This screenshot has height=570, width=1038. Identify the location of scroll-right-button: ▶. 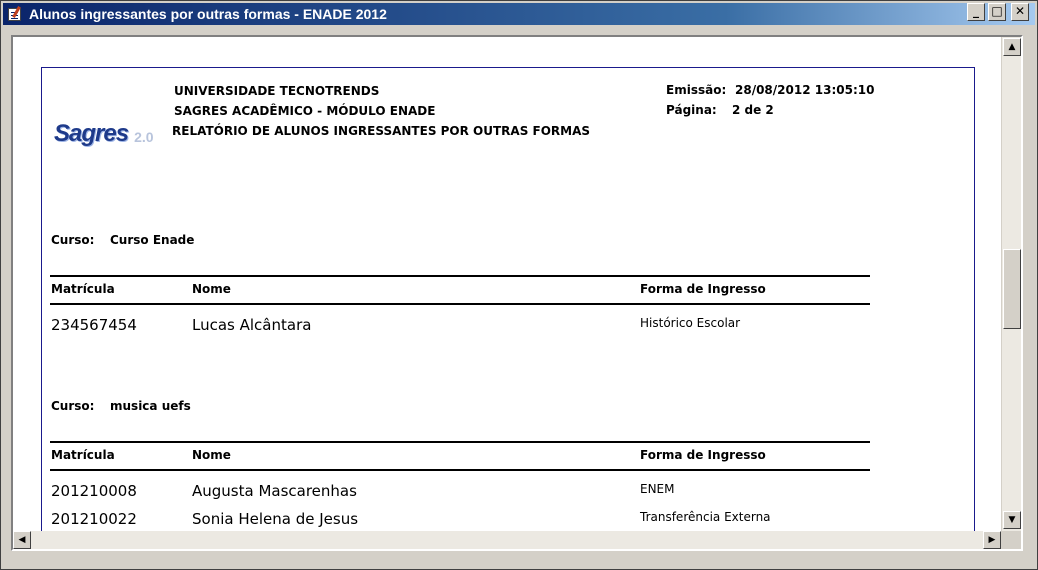
(992, 540).